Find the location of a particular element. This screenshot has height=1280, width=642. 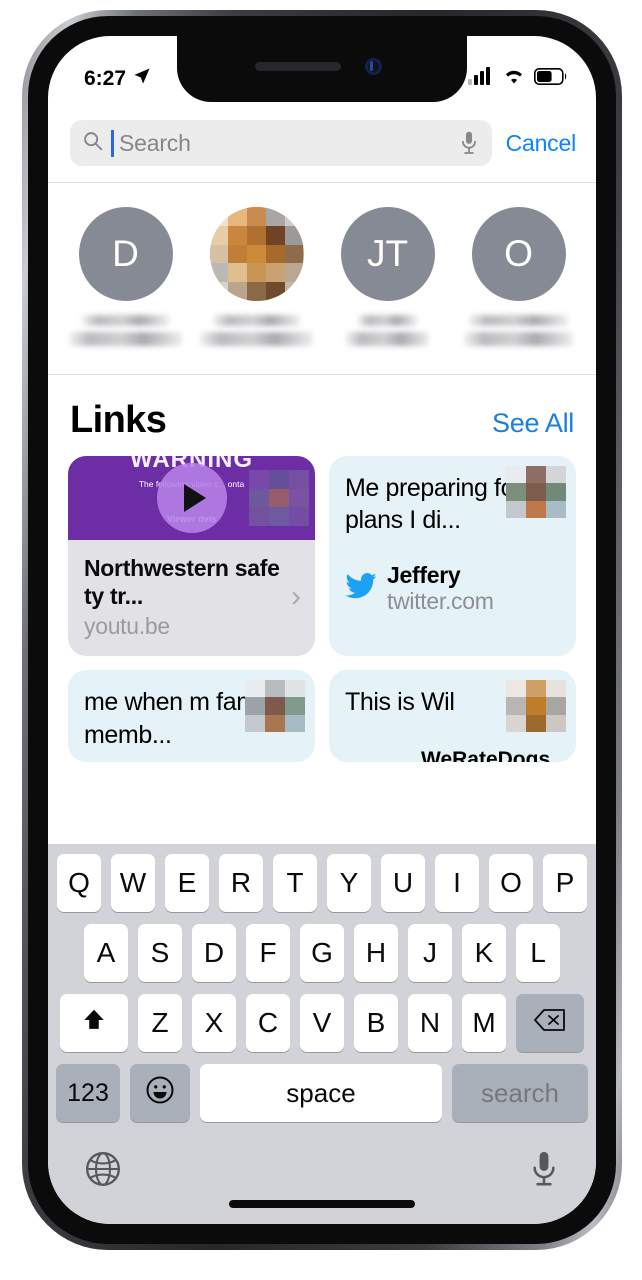

home-indicator is located at coordinates (322, 1204).